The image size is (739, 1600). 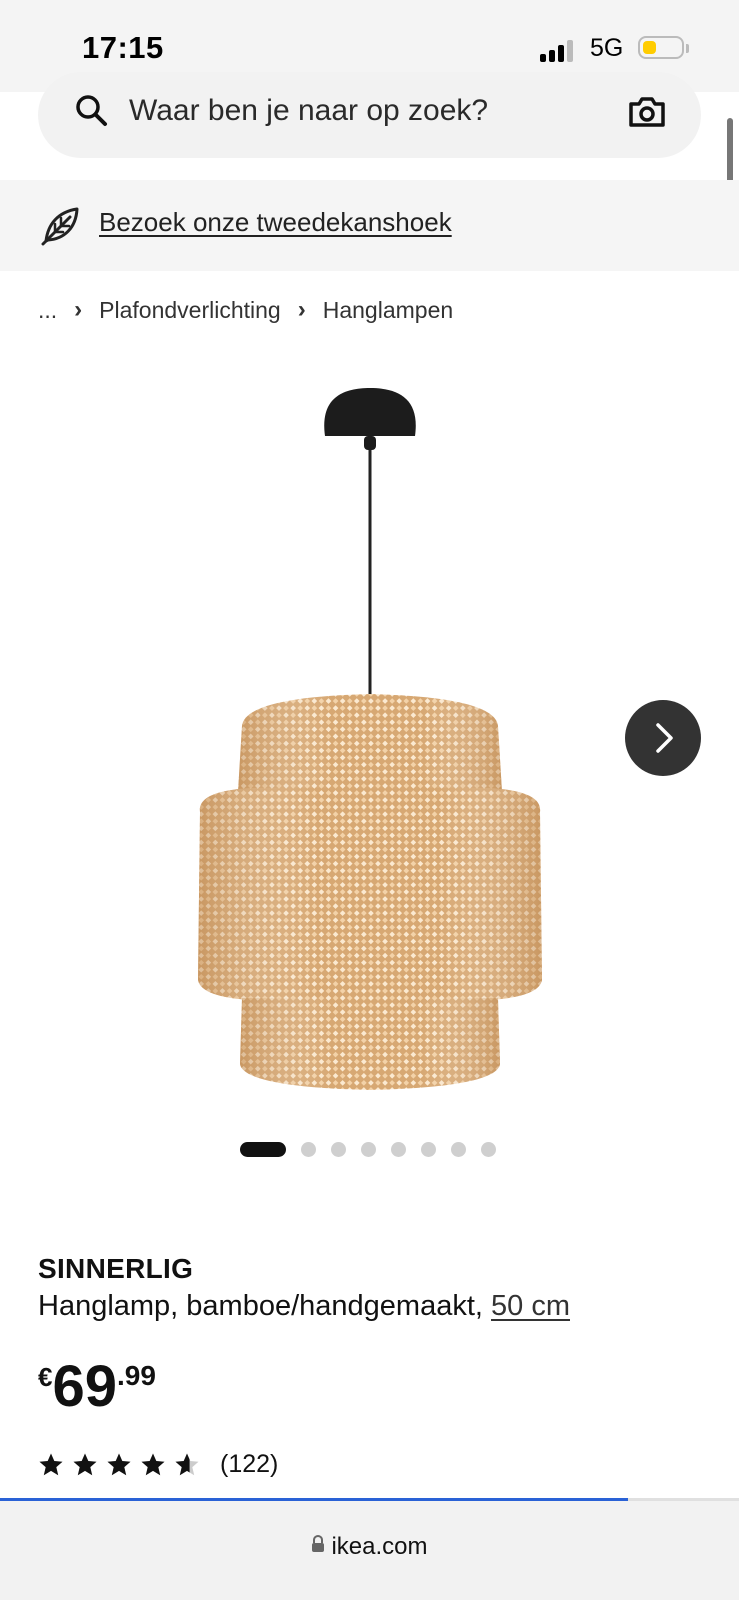 I want to click on secondhand-banner: Bezoek onze tweedekanshoek, so click(x=369, y=225).